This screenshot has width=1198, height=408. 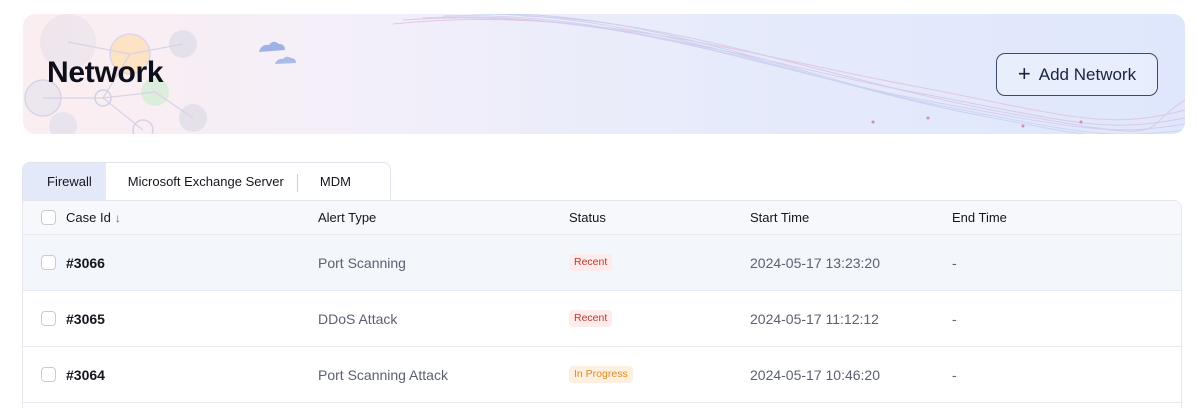 I want to click on add-network-button: + Add Network, so click(x=1077, y=74).